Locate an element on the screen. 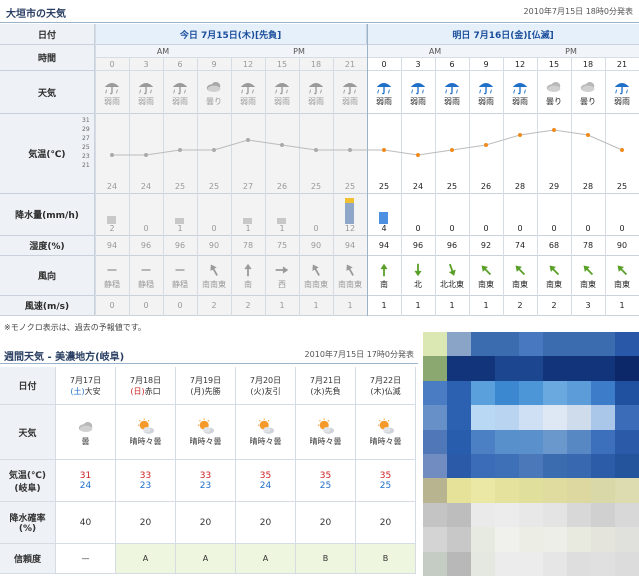 Image resolution: width=639 pixels, height=576 pixels. temp-axis-label: 23 is located at coordinates (86, 156).